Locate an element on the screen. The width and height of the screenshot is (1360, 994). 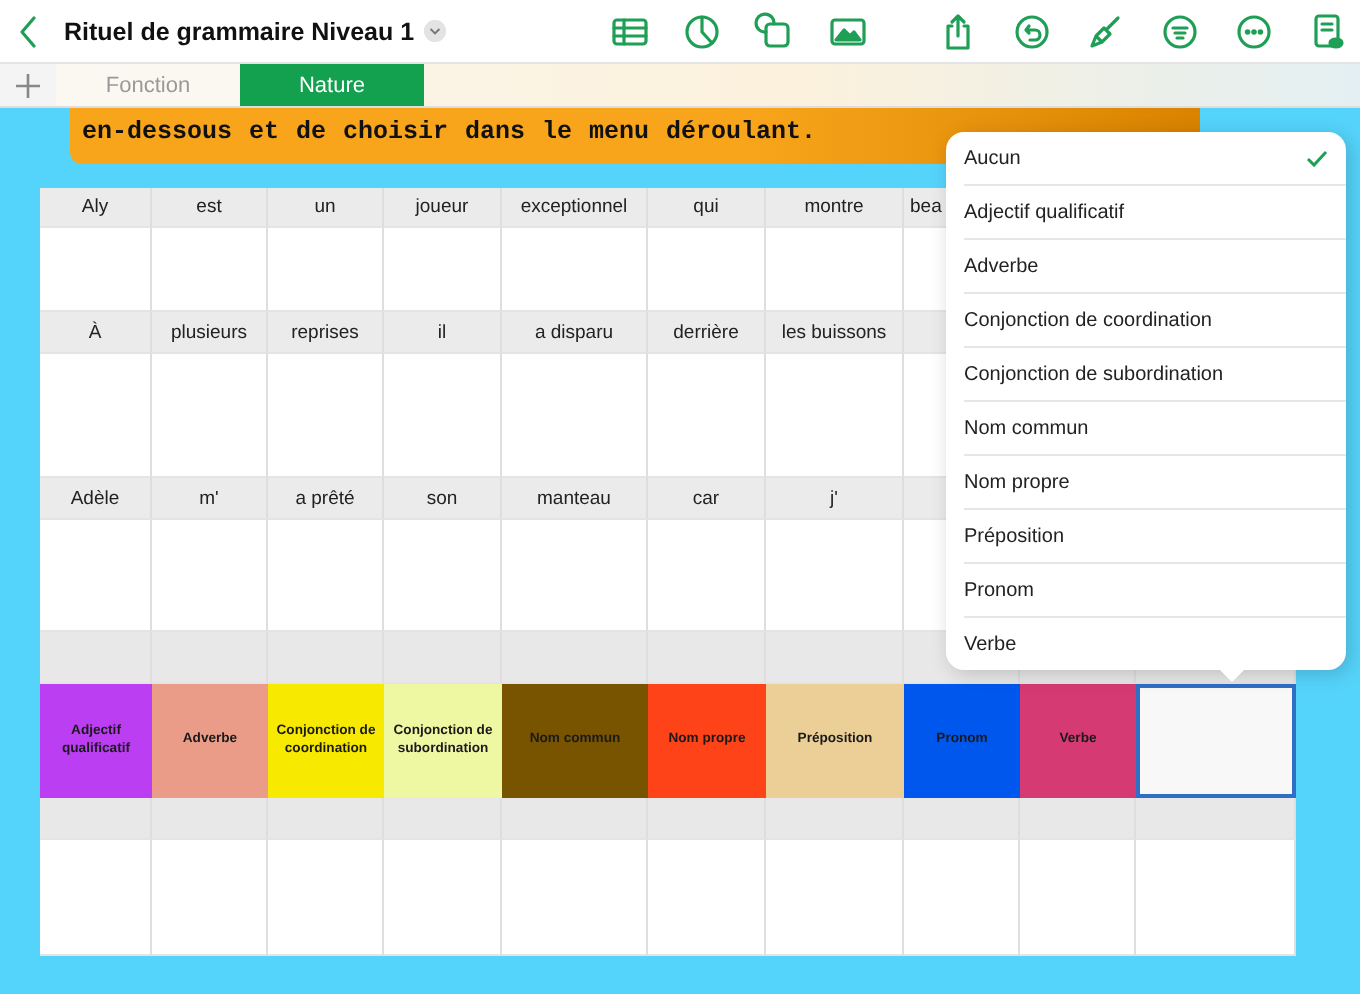
word-cell: car is located at coordinates (707, 499).